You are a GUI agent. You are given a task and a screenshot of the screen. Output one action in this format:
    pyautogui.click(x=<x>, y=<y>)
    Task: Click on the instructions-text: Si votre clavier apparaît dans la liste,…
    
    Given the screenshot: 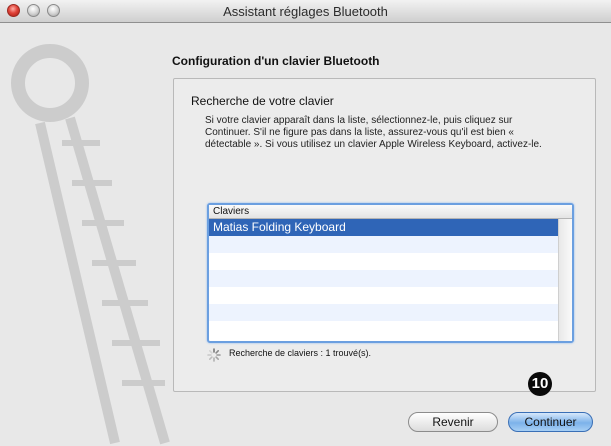 What is the action you would take?
    pyautogui.click(x=373, y=132)
    